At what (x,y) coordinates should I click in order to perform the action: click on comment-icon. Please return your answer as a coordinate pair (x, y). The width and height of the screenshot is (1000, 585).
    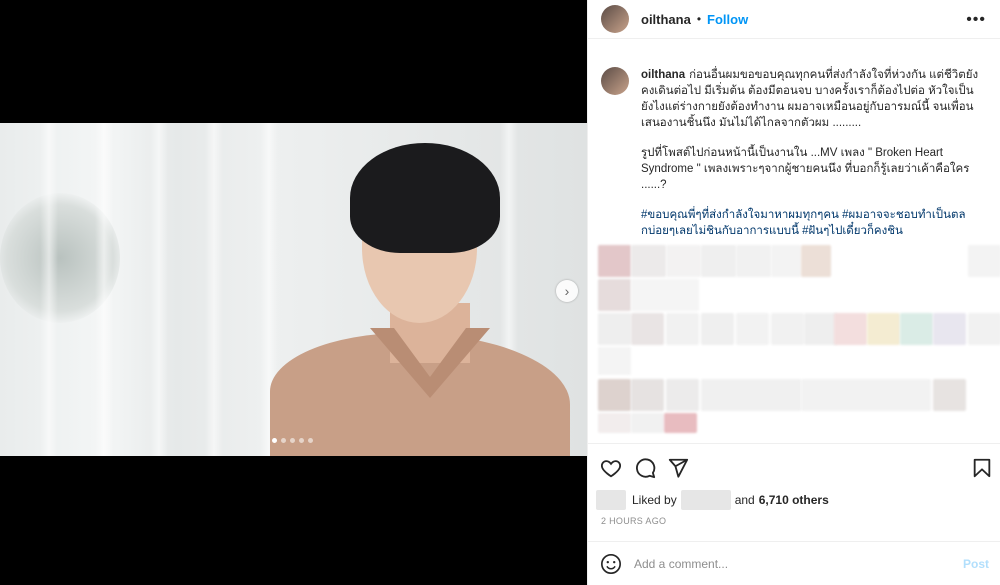
    Looking at the image, I should click on (645, 468).